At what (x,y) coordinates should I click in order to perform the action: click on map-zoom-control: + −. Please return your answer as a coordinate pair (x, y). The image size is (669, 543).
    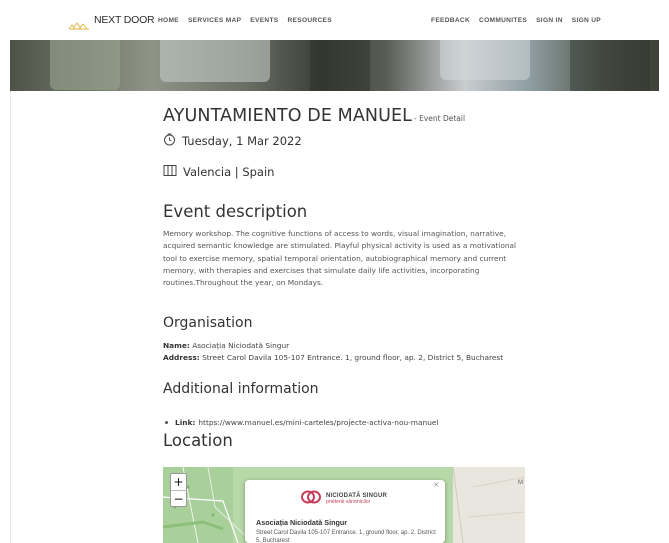
    Looking at the image, I should click on (178, 490).